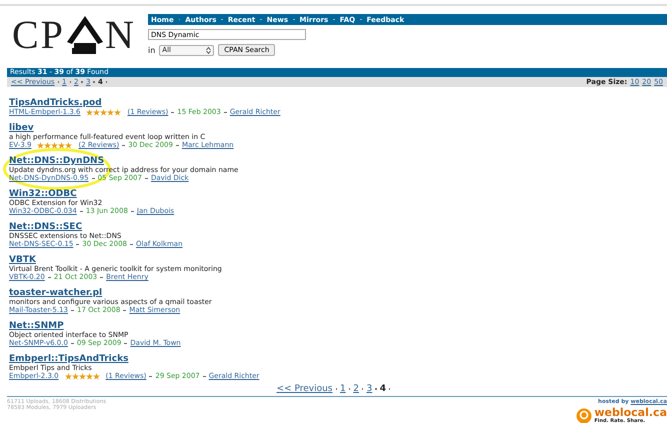 This screenshot has width=667, height=423. Describe the element at coordinates (152, 50) in the screenshot. I see `scope-label: in` at that location.